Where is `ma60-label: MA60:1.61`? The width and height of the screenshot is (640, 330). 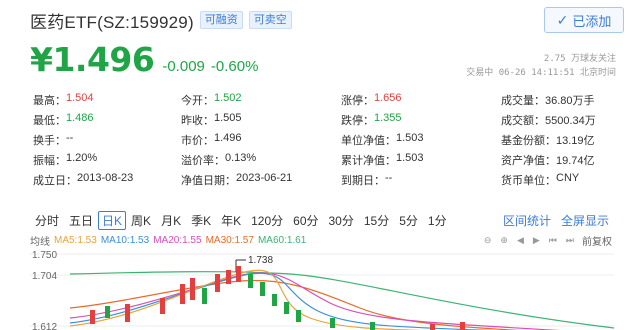
ma60-label: MA60:1.61 is located at coordinates (282, 240).